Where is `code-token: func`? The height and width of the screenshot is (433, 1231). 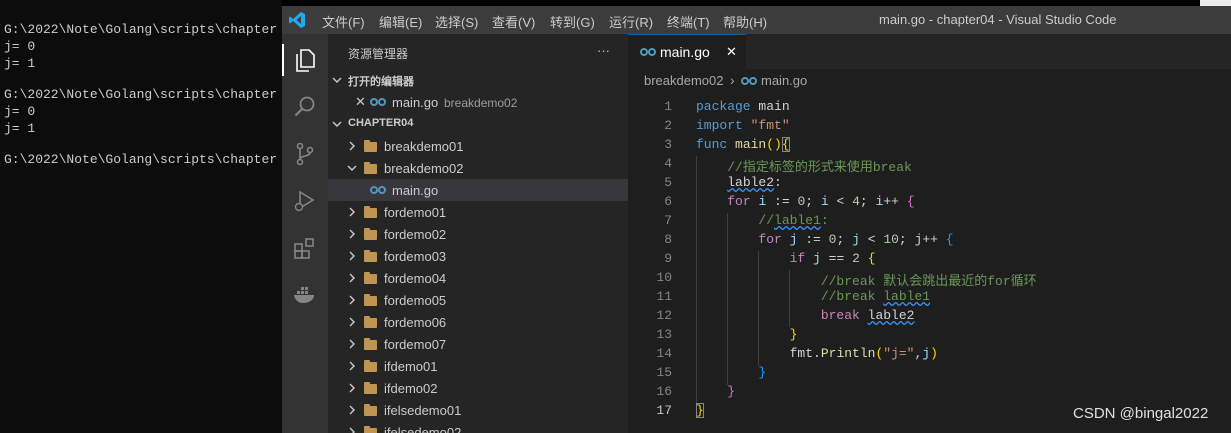
code-token: func is located at coordinates (712, 144).